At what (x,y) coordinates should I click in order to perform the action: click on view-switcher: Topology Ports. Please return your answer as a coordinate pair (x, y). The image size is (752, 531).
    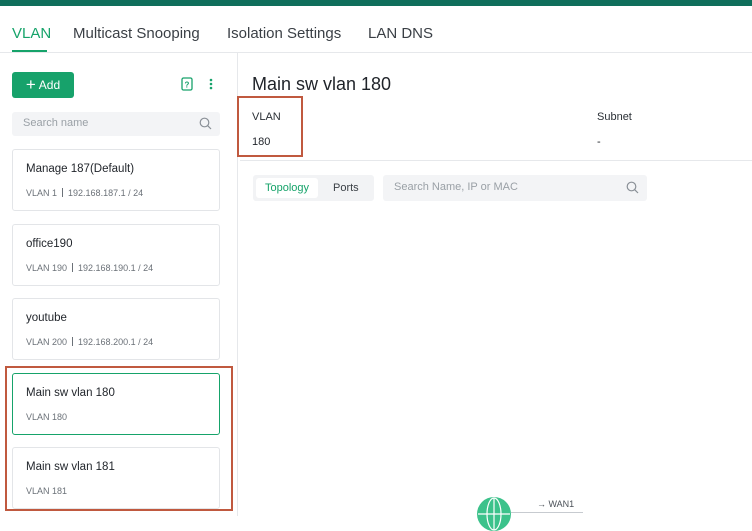
    Looking at the image, I should click on (313, 188).